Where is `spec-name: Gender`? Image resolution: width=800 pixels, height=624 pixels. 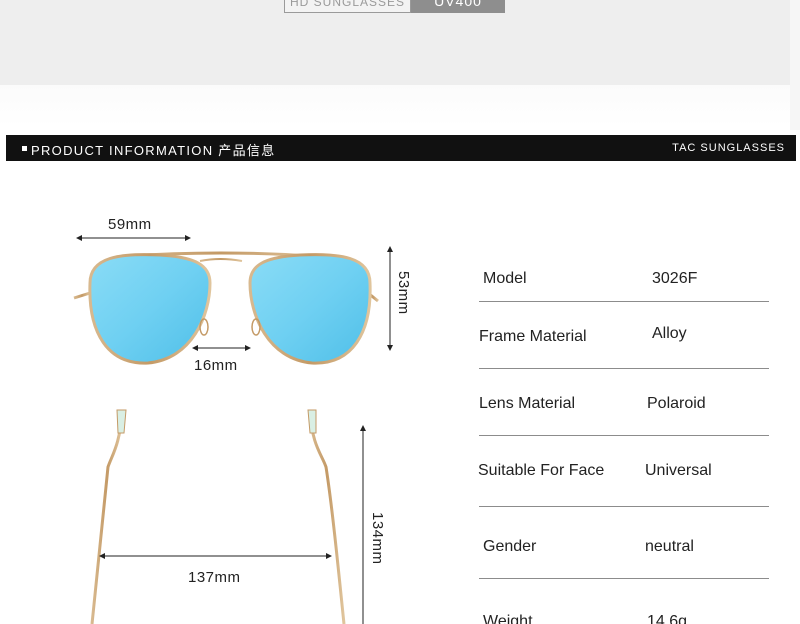
spec-name: Gender is located at coordinates (510, 546).